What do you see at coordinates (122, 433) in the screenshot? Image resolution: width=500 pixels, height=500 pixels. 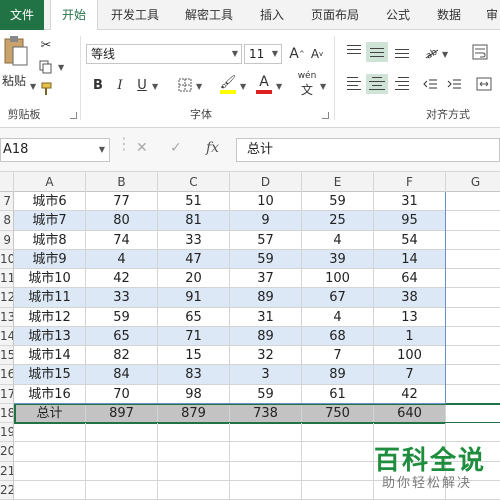 I see `cell-b19` at bounding box center [122, 433].